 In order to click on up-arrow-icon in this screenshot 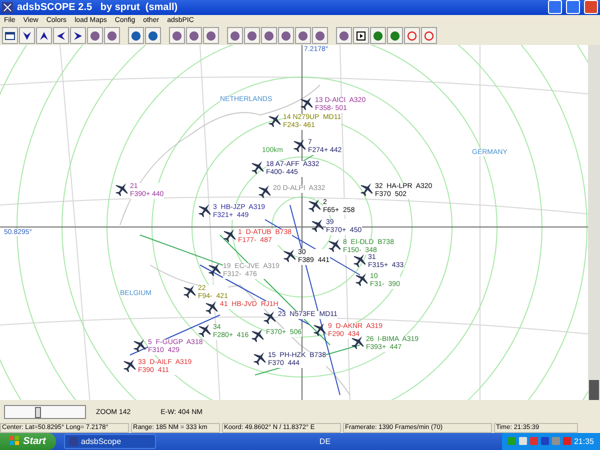, I will do `click(44, 35)`.